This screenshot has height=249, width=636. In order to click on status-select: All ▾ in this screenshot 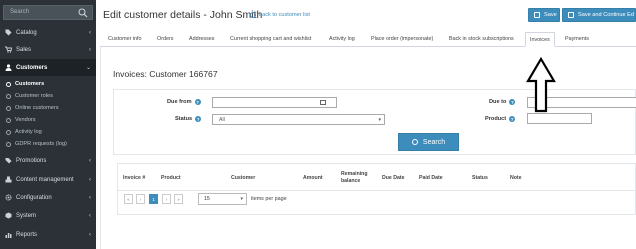, I will do `click(298, 119)`.